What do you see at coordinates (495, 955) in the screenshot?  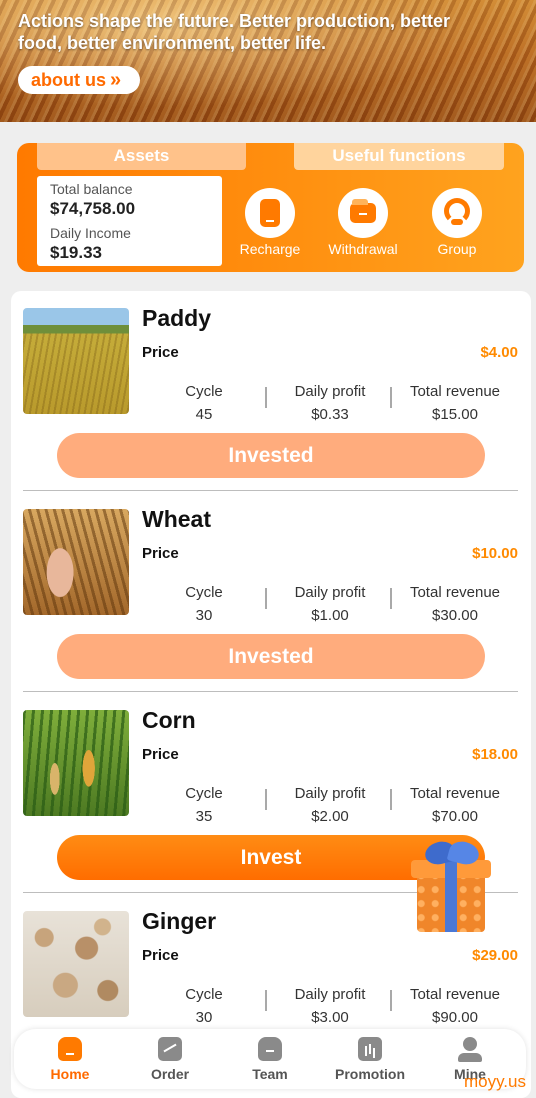 I see `price-value: $29.00` at bounding box center [495, 955].